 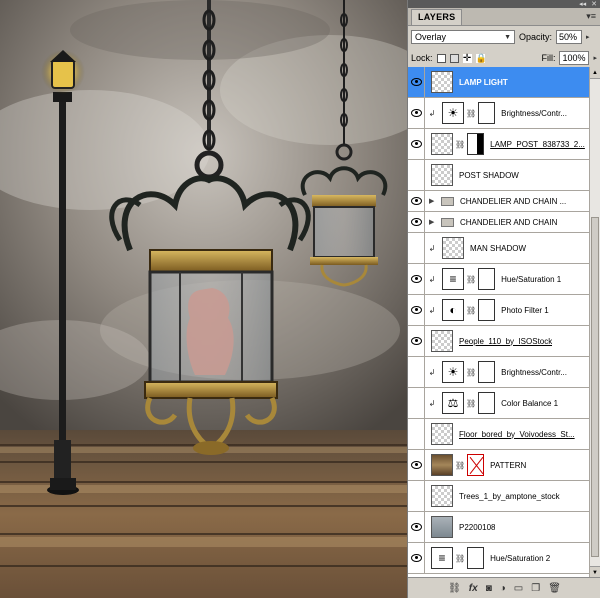 What do you see at coordinates (432, 248) in the screenshot?
I see `clip-arrow-icon: ↲` at bounding box center [432, 248].